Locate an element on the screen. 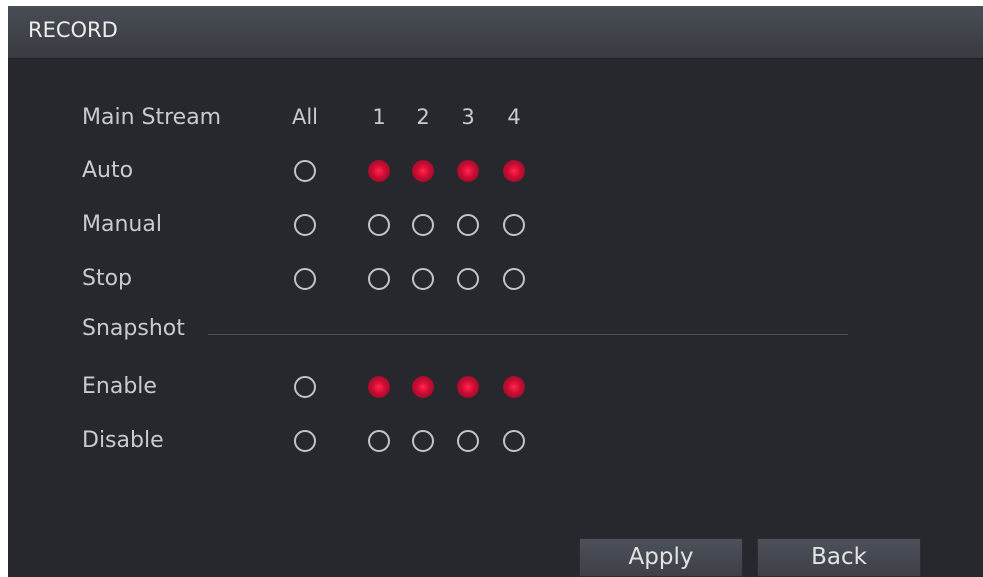  disable-all-radio is located at coordinates (305, 441).